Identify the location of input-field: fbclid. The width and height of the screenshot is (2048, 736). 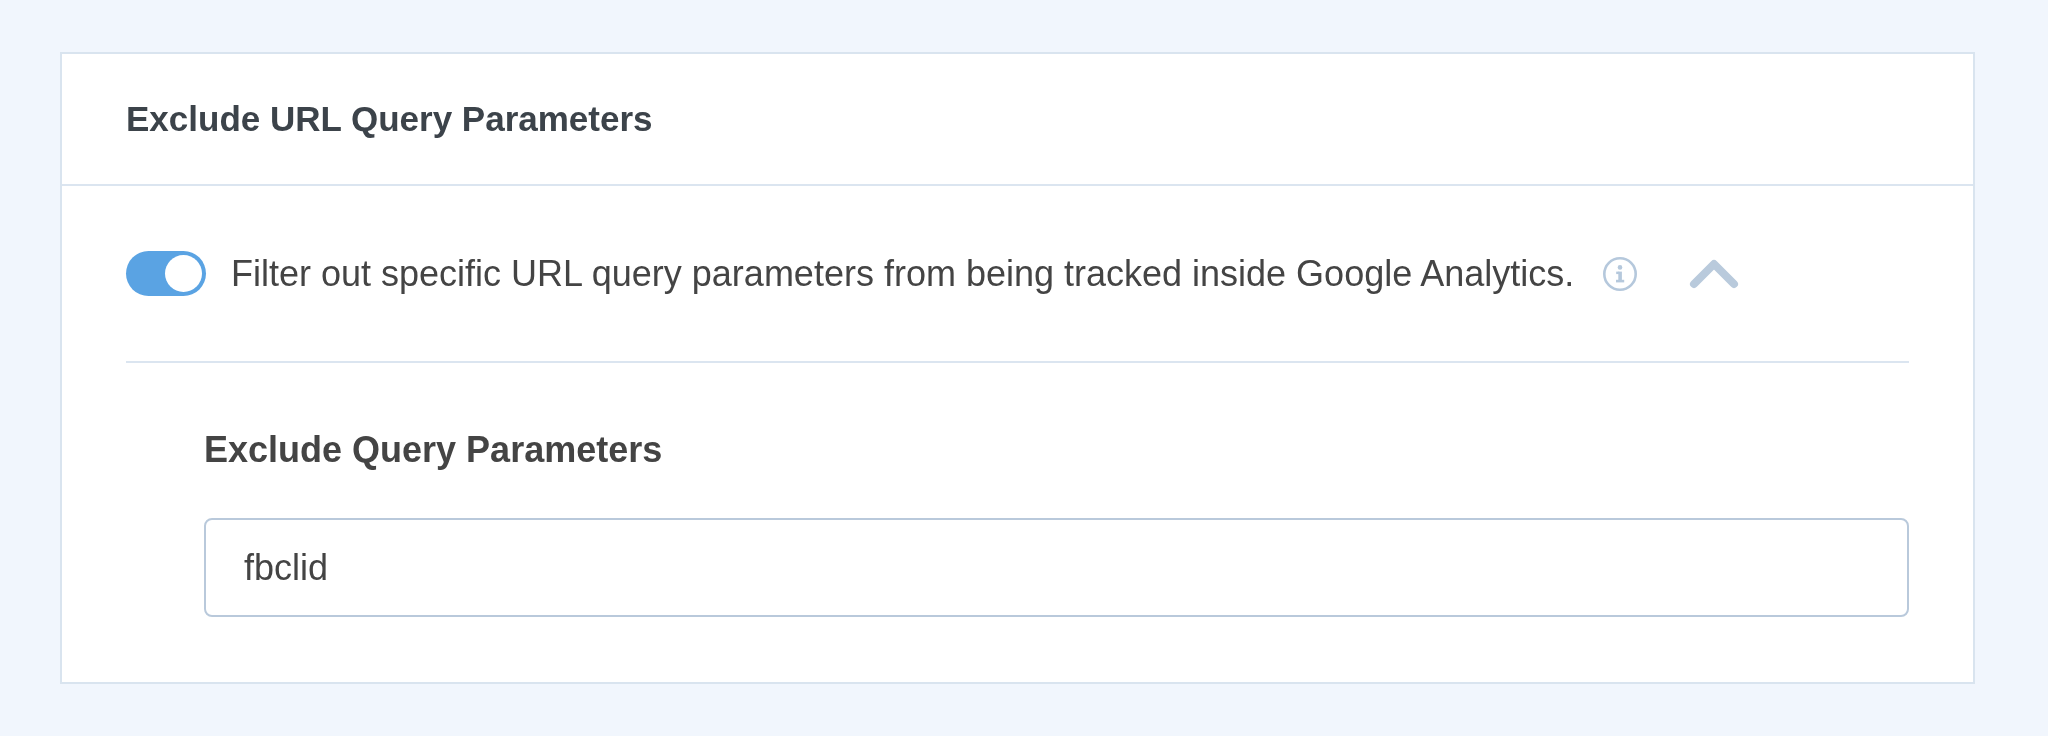
(1056, 567).